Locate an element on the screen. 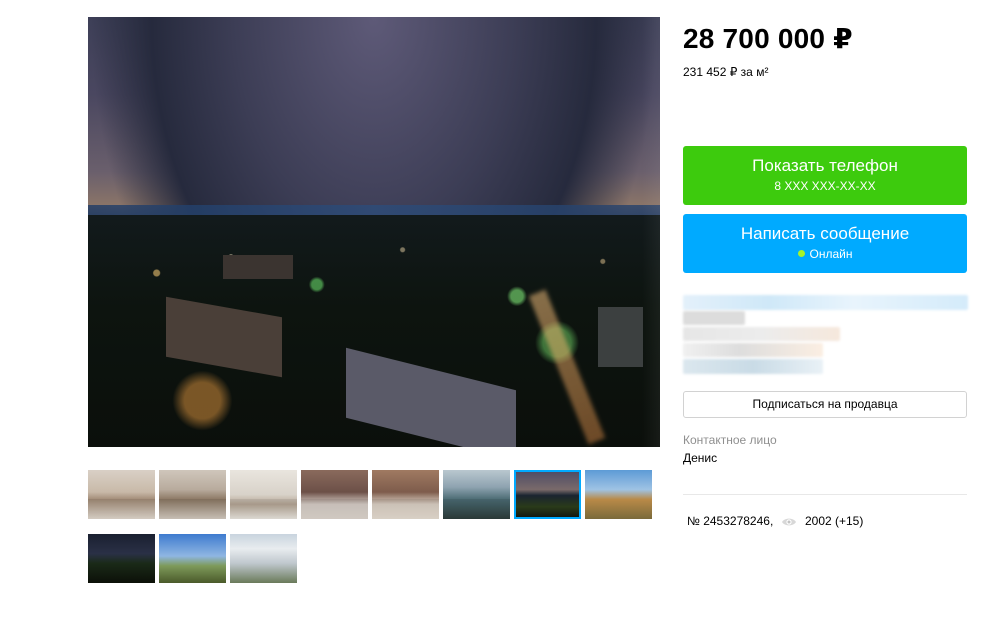  thumbnail-building-exterior is located at coordinates (263, 558).